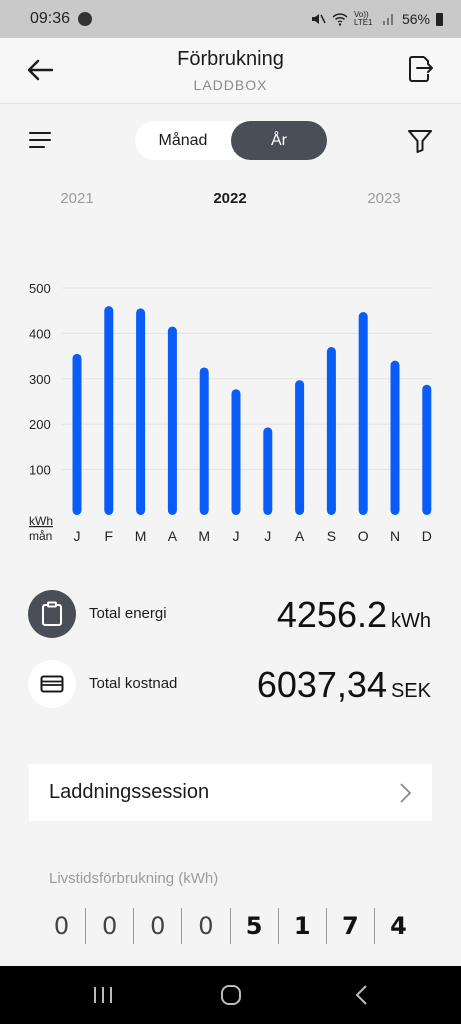 The image size is (461, 1024). I want to click on total-cost-value: 6037,34 SEK, so click(344, 685).